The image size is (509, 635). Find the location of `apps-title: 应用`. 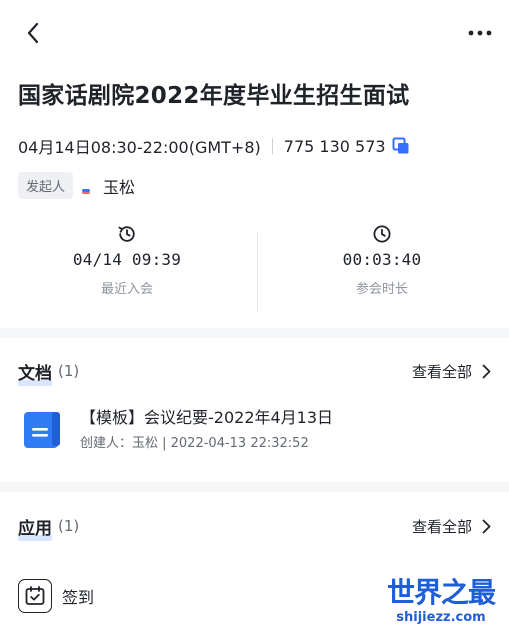

apps-title: 应用 is located at coordinates (35, 527).